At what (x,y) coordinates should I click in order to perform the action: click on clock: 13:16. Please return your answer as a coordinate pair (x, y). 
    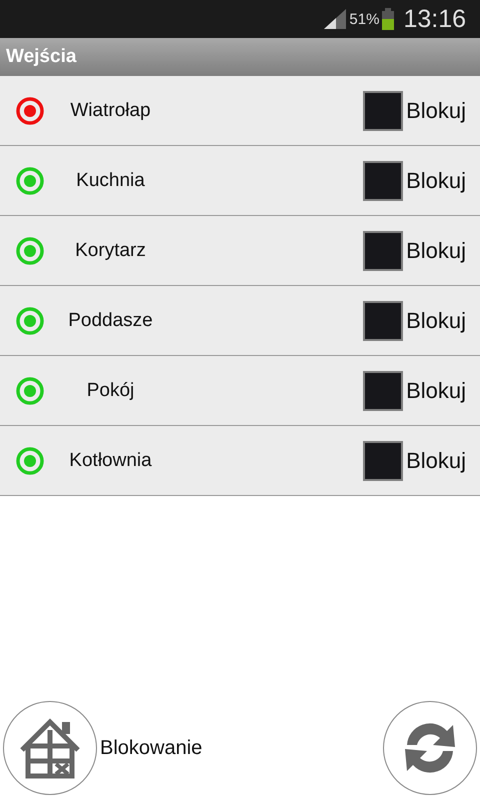
    Looking at the image, I should click on (434, 19).